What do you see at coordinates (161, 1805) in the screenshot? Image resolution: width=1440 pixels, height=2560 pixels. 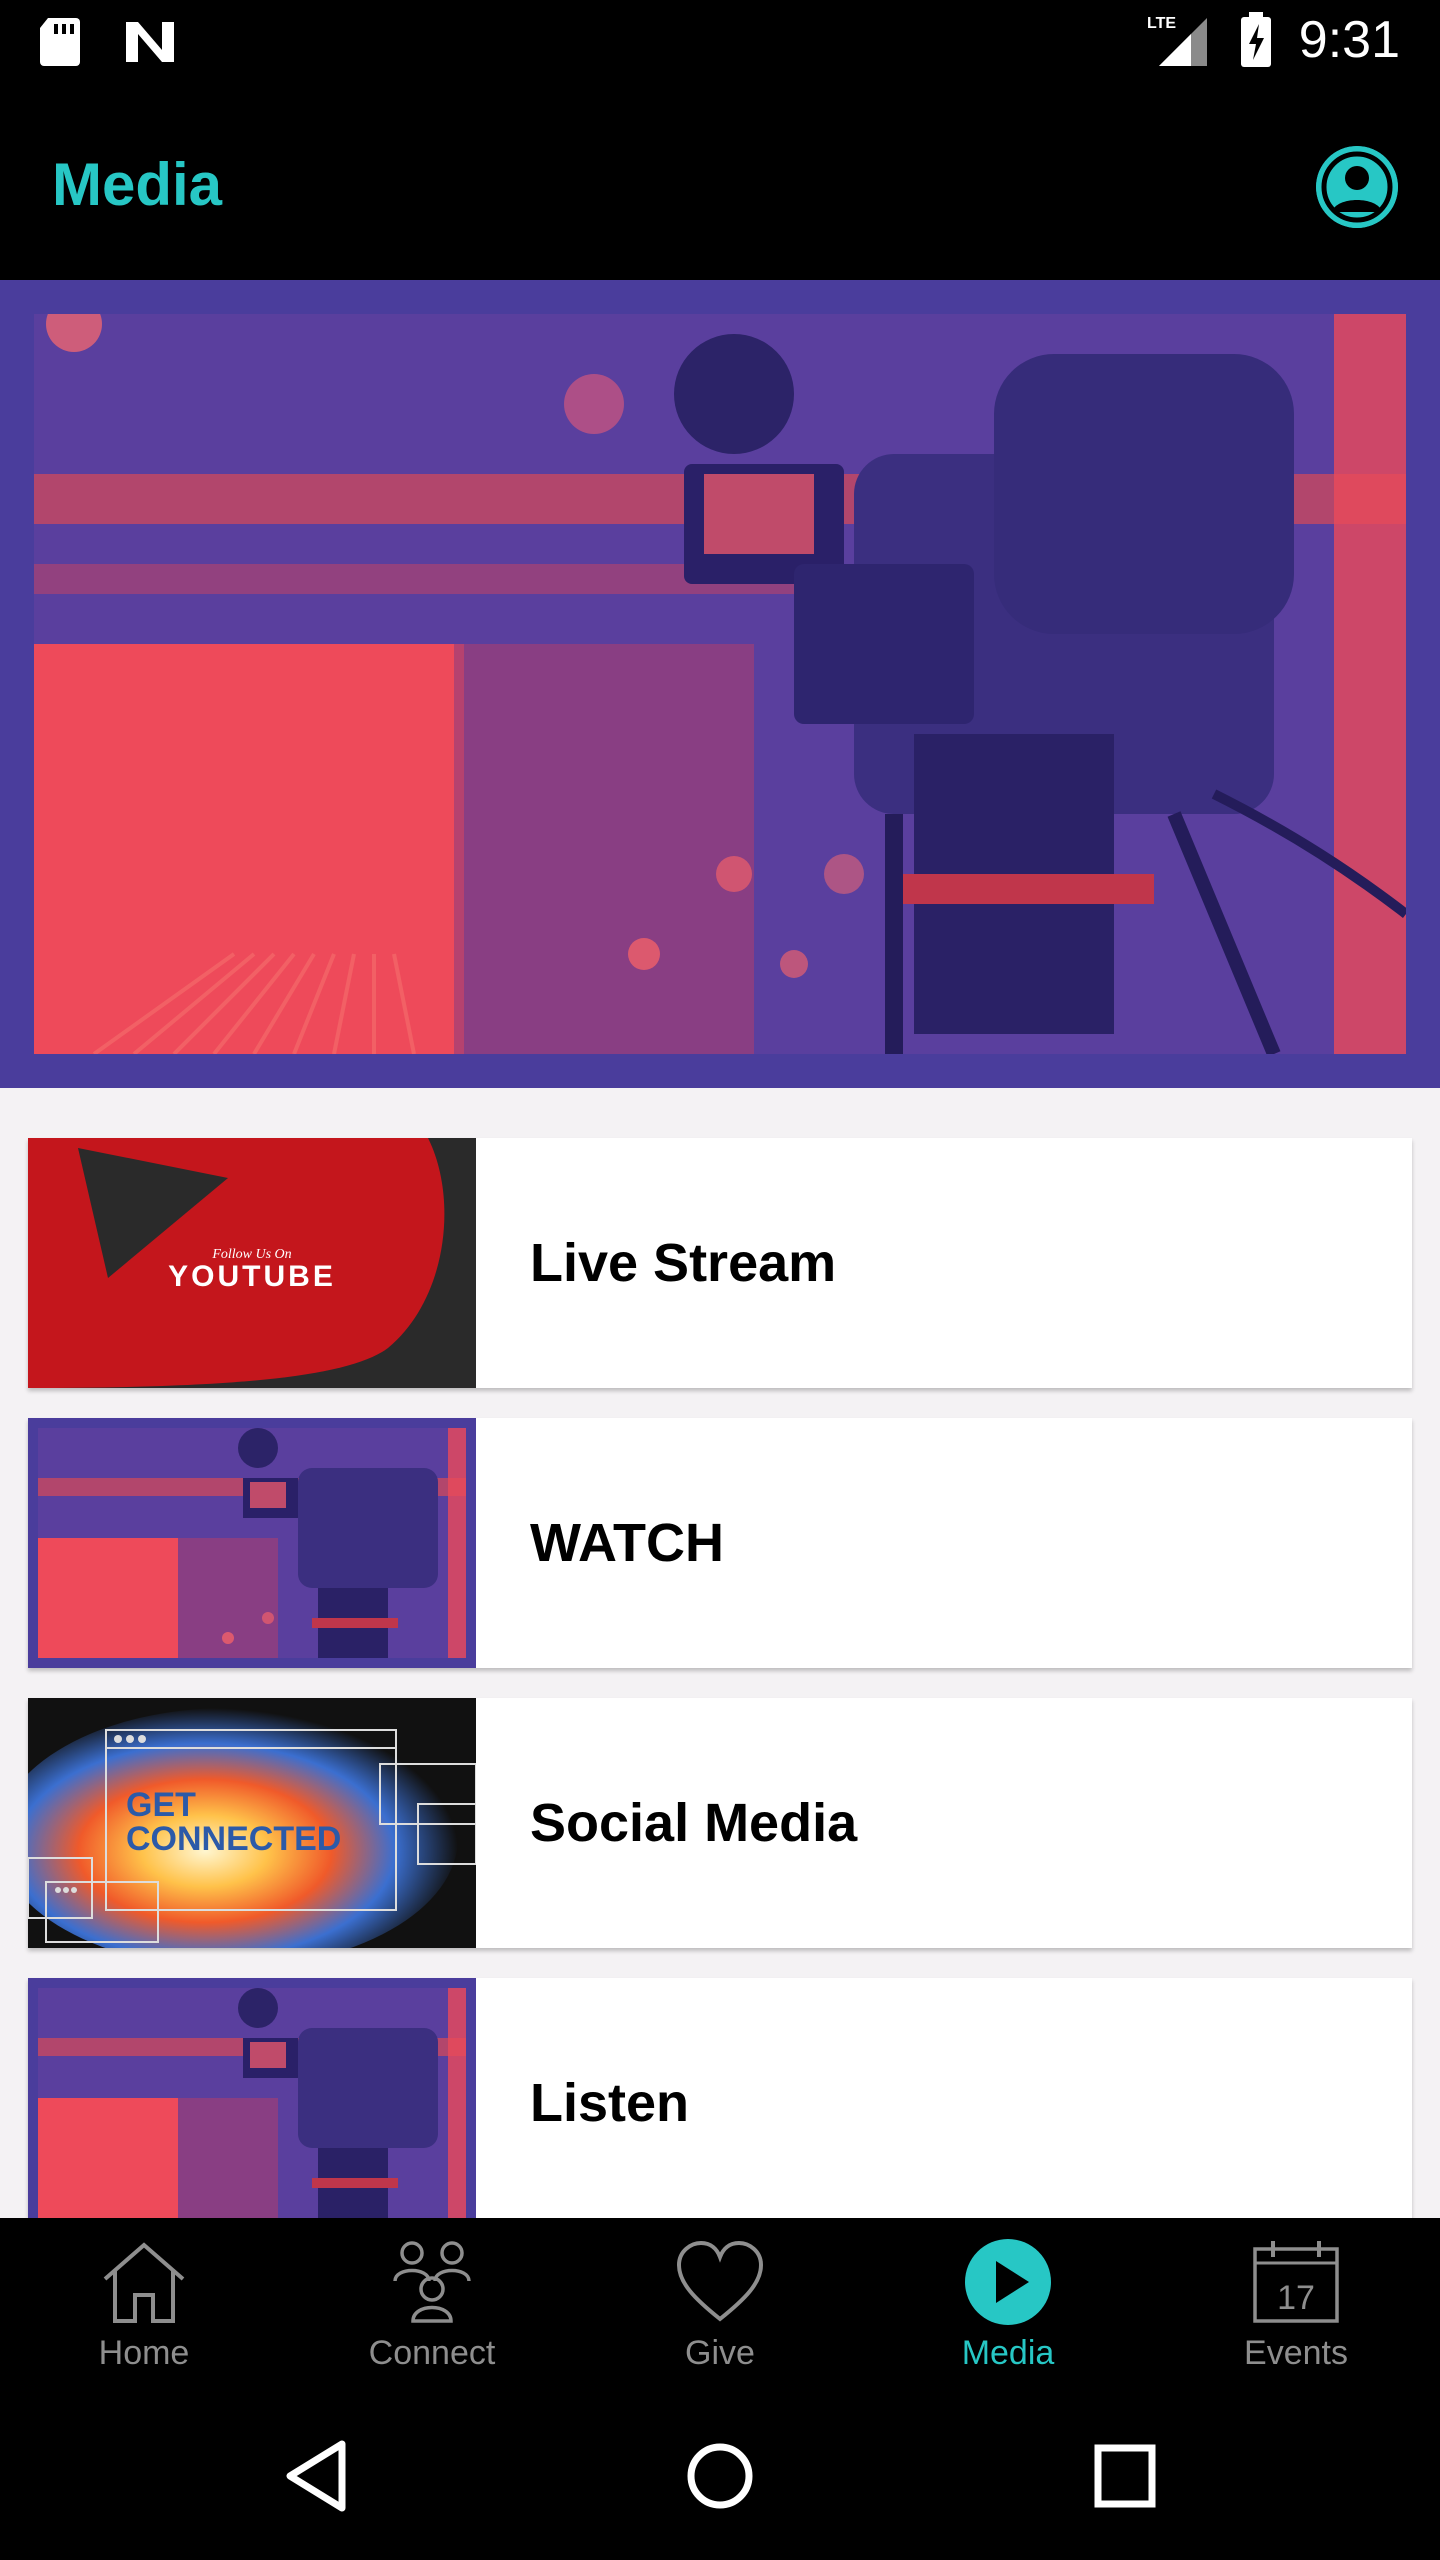 I see `svg-text: GET` at bounding box center [161, 1805].